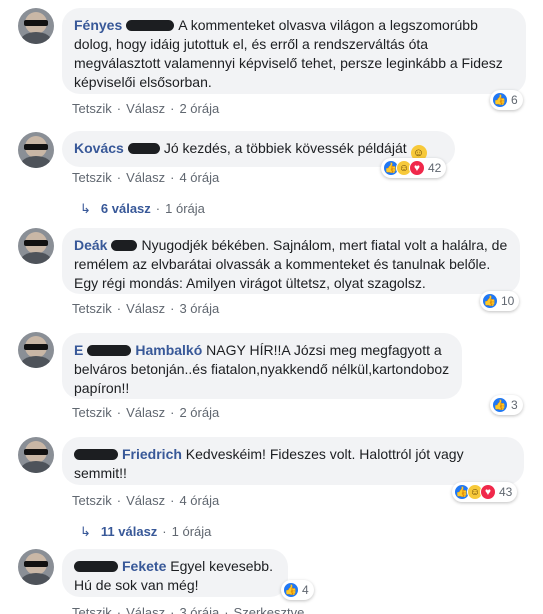  I want to click on reaction-count: 43, so click(506, 492).